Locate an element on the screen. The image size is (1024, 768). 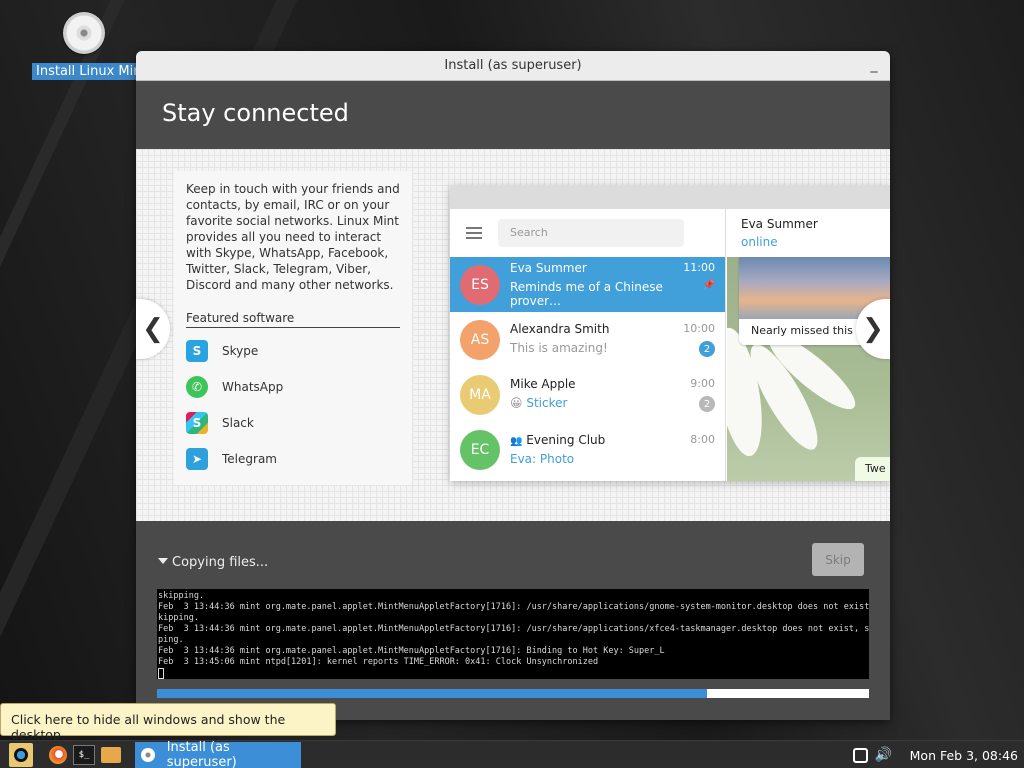
taskbar-item-installer: Install (as superuser) is located at coordinates (218, 754).